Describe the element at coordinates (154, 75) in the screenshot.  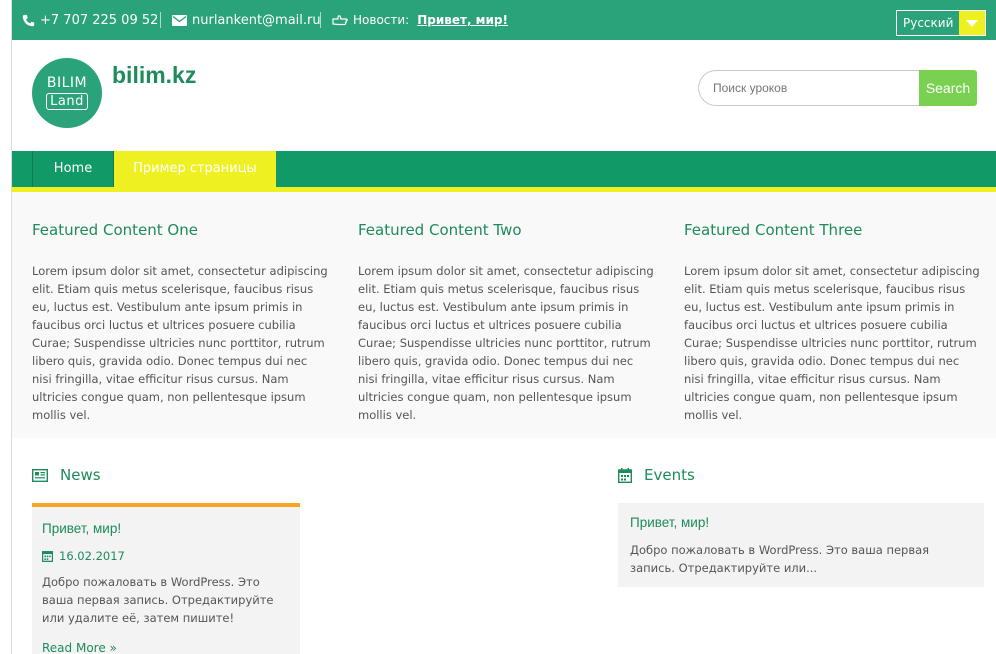
I see `site-title: bilim.kz` at that location.